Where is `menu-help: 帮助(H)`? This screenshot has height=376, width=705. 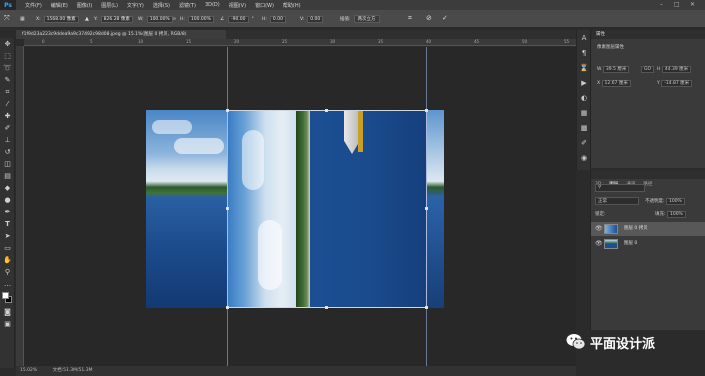
menu-help: 帮助(H) is located at coordinates (292, 5).